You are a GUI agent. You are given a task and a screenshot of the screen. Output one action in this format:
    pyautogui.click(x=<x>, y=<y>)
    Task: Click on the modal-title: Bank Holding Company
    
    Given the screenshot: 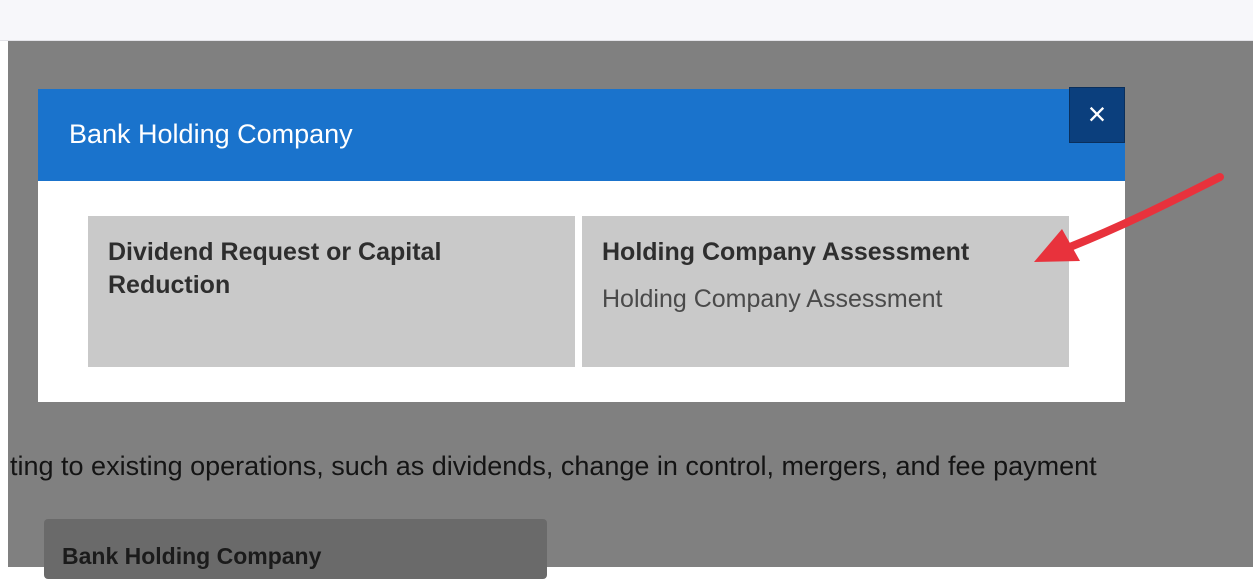 What is the action you would take?
    pyautogui.click(x=211, y=134)
    